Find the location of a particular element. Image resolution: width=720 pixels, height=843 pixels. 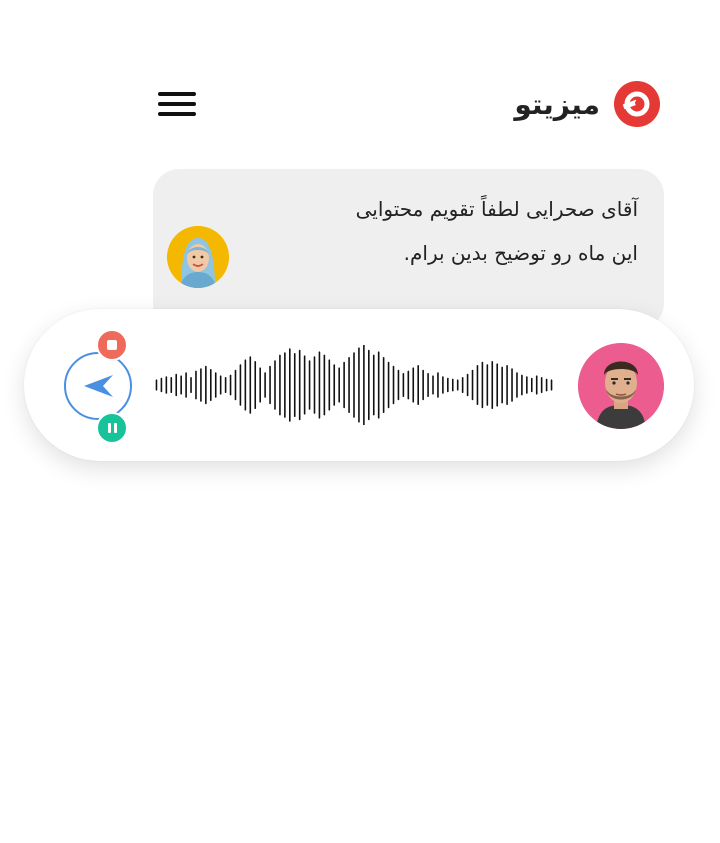

stop-icon is located at coordinates (112, 345).